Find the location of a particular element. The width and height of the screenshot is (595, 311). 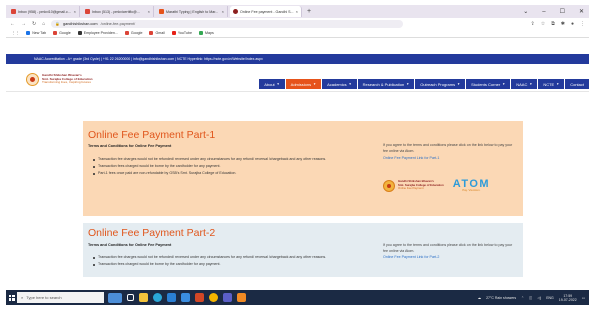

payment-link-part1: Online Fee Payment Link for Part-1 is located at coordinates (411, 158).